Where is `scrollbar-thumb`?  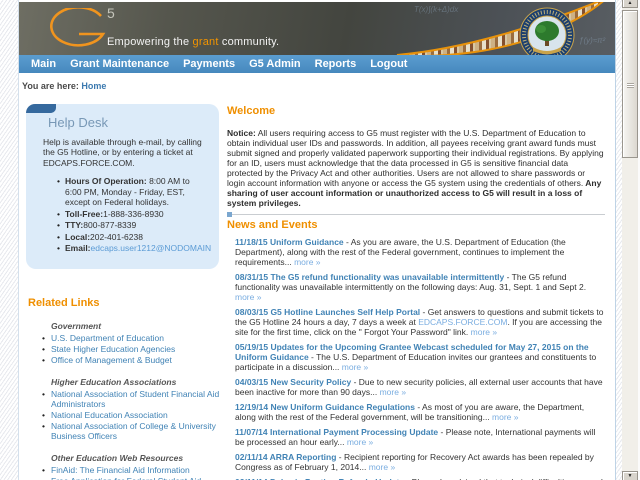
scrollbar-thumb is located at coordinates (630, 84).